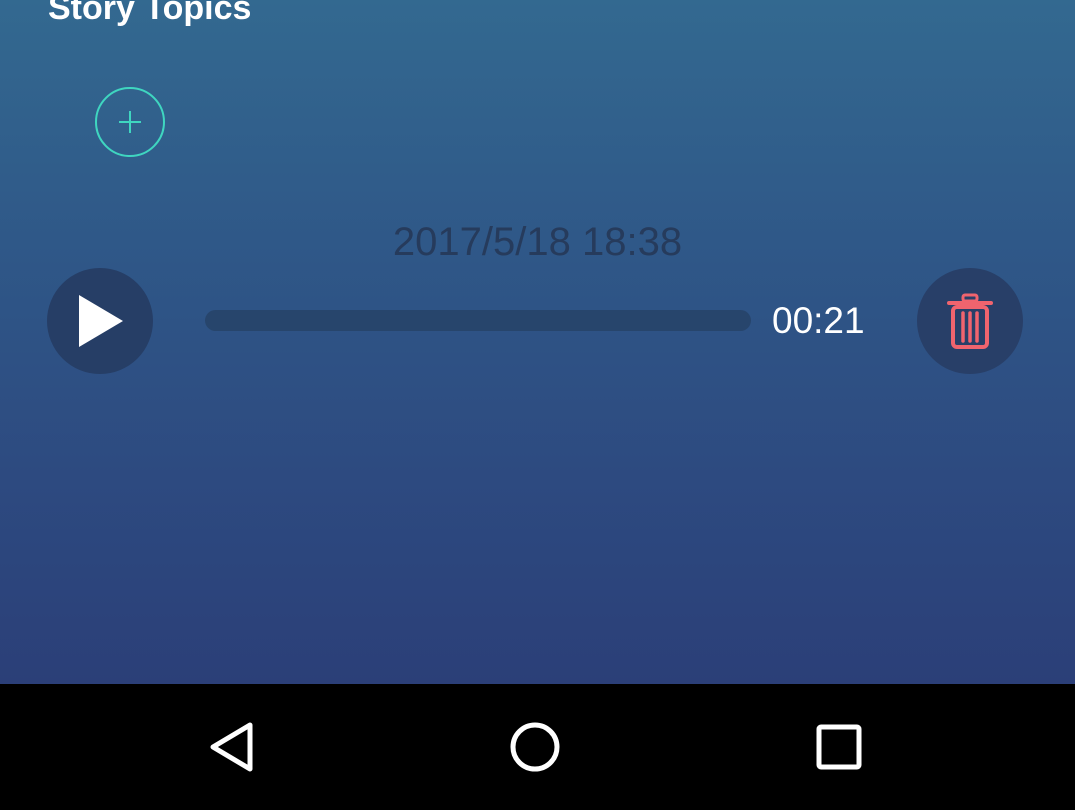 This screenshot has width=1075, height=810. I want to click on recents-square-icon, so click(839, 747).